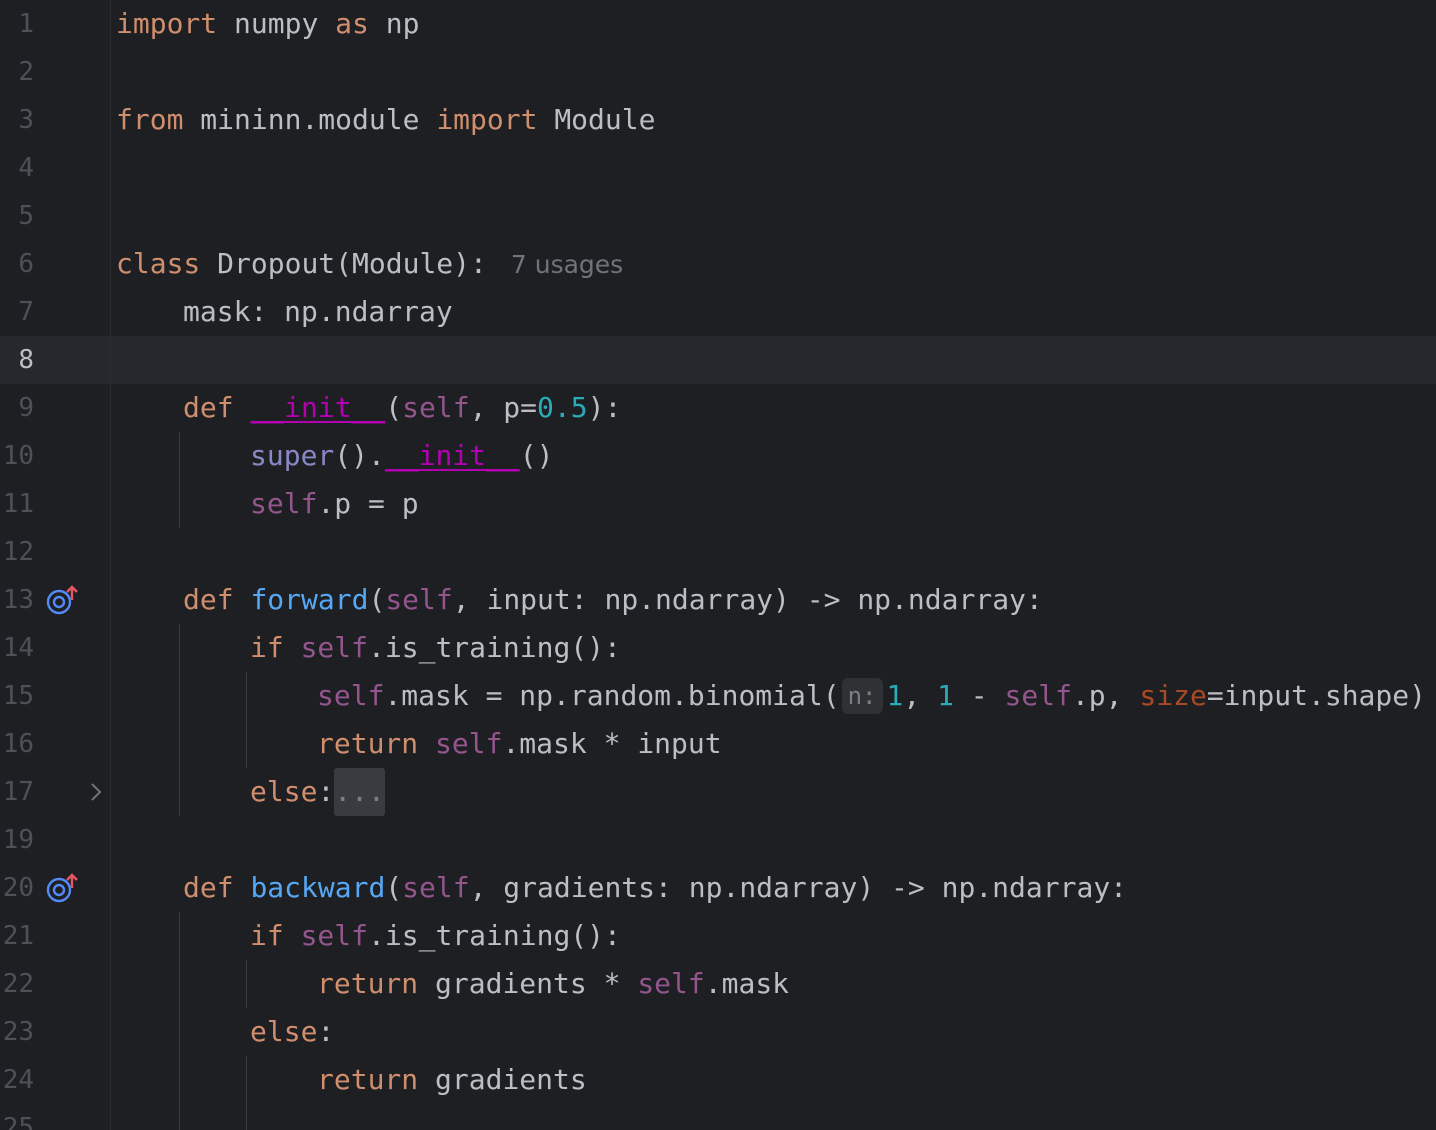  Describe the element at coordinates (292, 1031) in the screenshot. I see `code-text: else:` at that location.